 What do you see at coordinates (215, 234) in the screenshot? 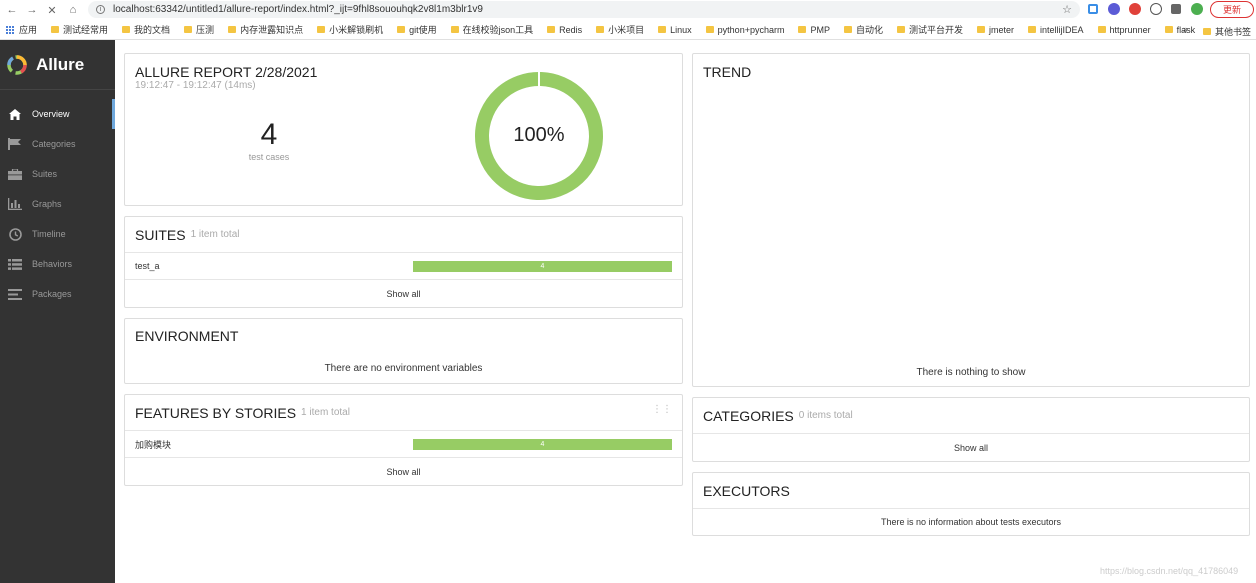
I see `suites-count: 1 item total` at bounding box center [215, 234].